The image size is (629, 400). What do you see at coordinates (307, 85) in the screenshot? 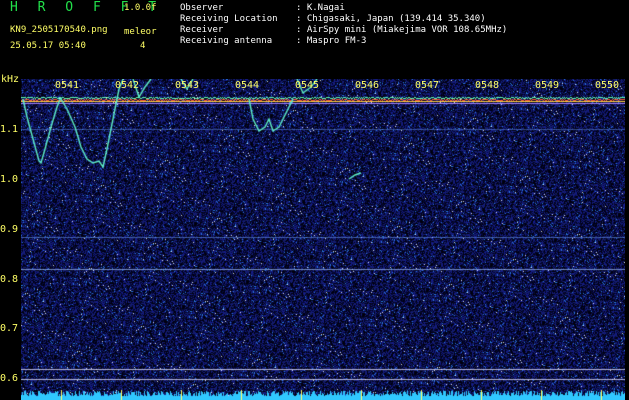
I see `x-tick-label: 0545` at bounding box center [307, 85].